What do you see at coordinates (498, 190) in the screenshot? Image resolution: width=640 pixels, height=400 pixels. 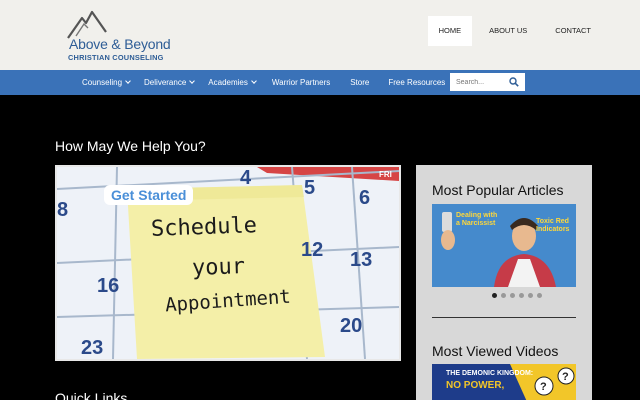 I see `popular-articles-title: Most Popular Articles` at bounding box center [498, 190].